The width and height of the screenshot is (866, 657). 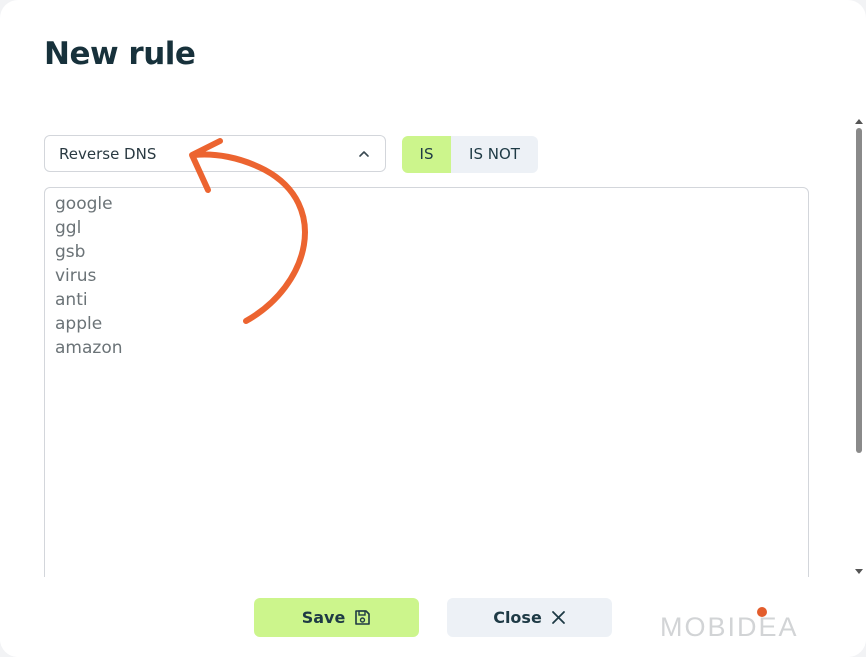 What do you see at coordinates (79, 324) in the screenshot?
I see `value-line: apple` at bounding box center [79, 324].